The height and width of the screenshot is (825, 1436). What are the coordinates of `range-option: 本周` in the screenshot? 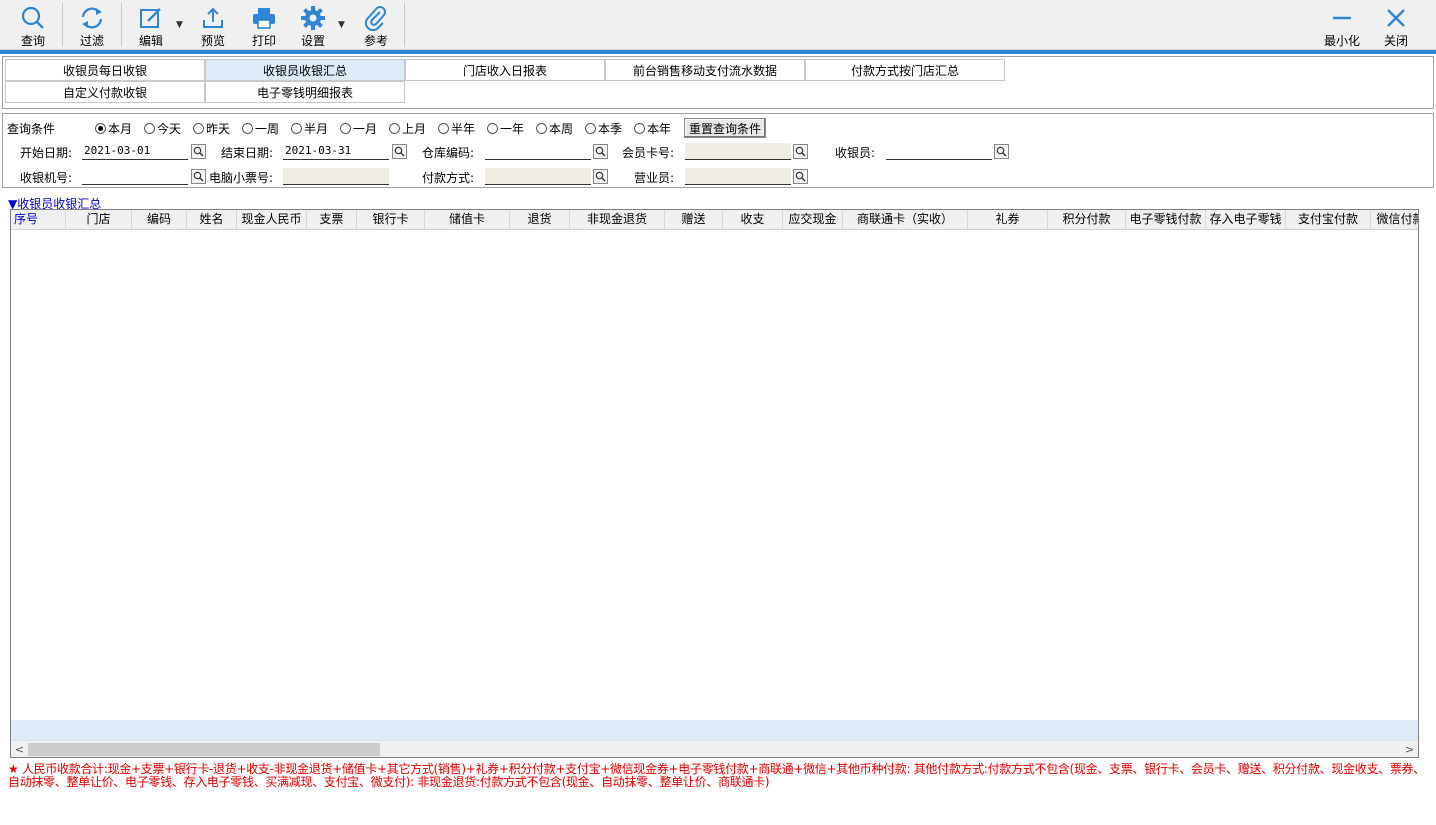 It's located at (554, 128).